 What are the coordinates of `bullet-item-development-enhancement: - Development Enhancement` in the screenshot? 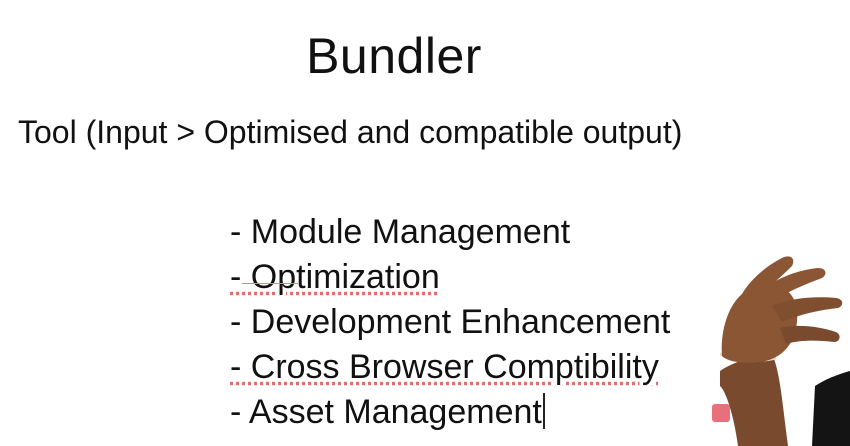 It's located at (450, 322).